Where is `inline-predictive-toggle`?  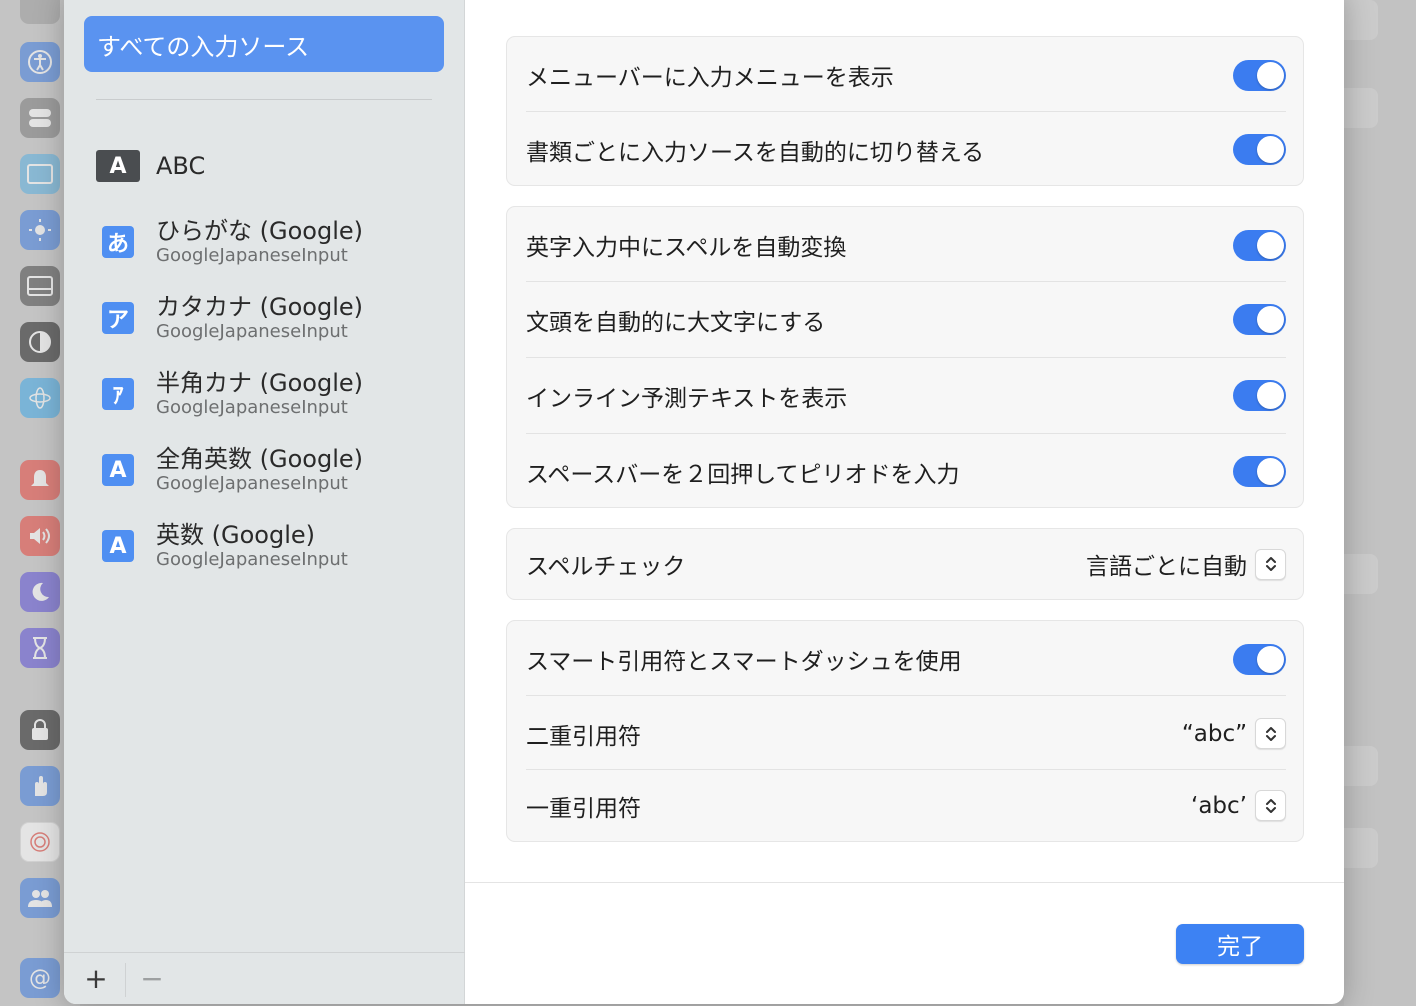 inline-predictive-toggle is located at coordinates (1259, 395).